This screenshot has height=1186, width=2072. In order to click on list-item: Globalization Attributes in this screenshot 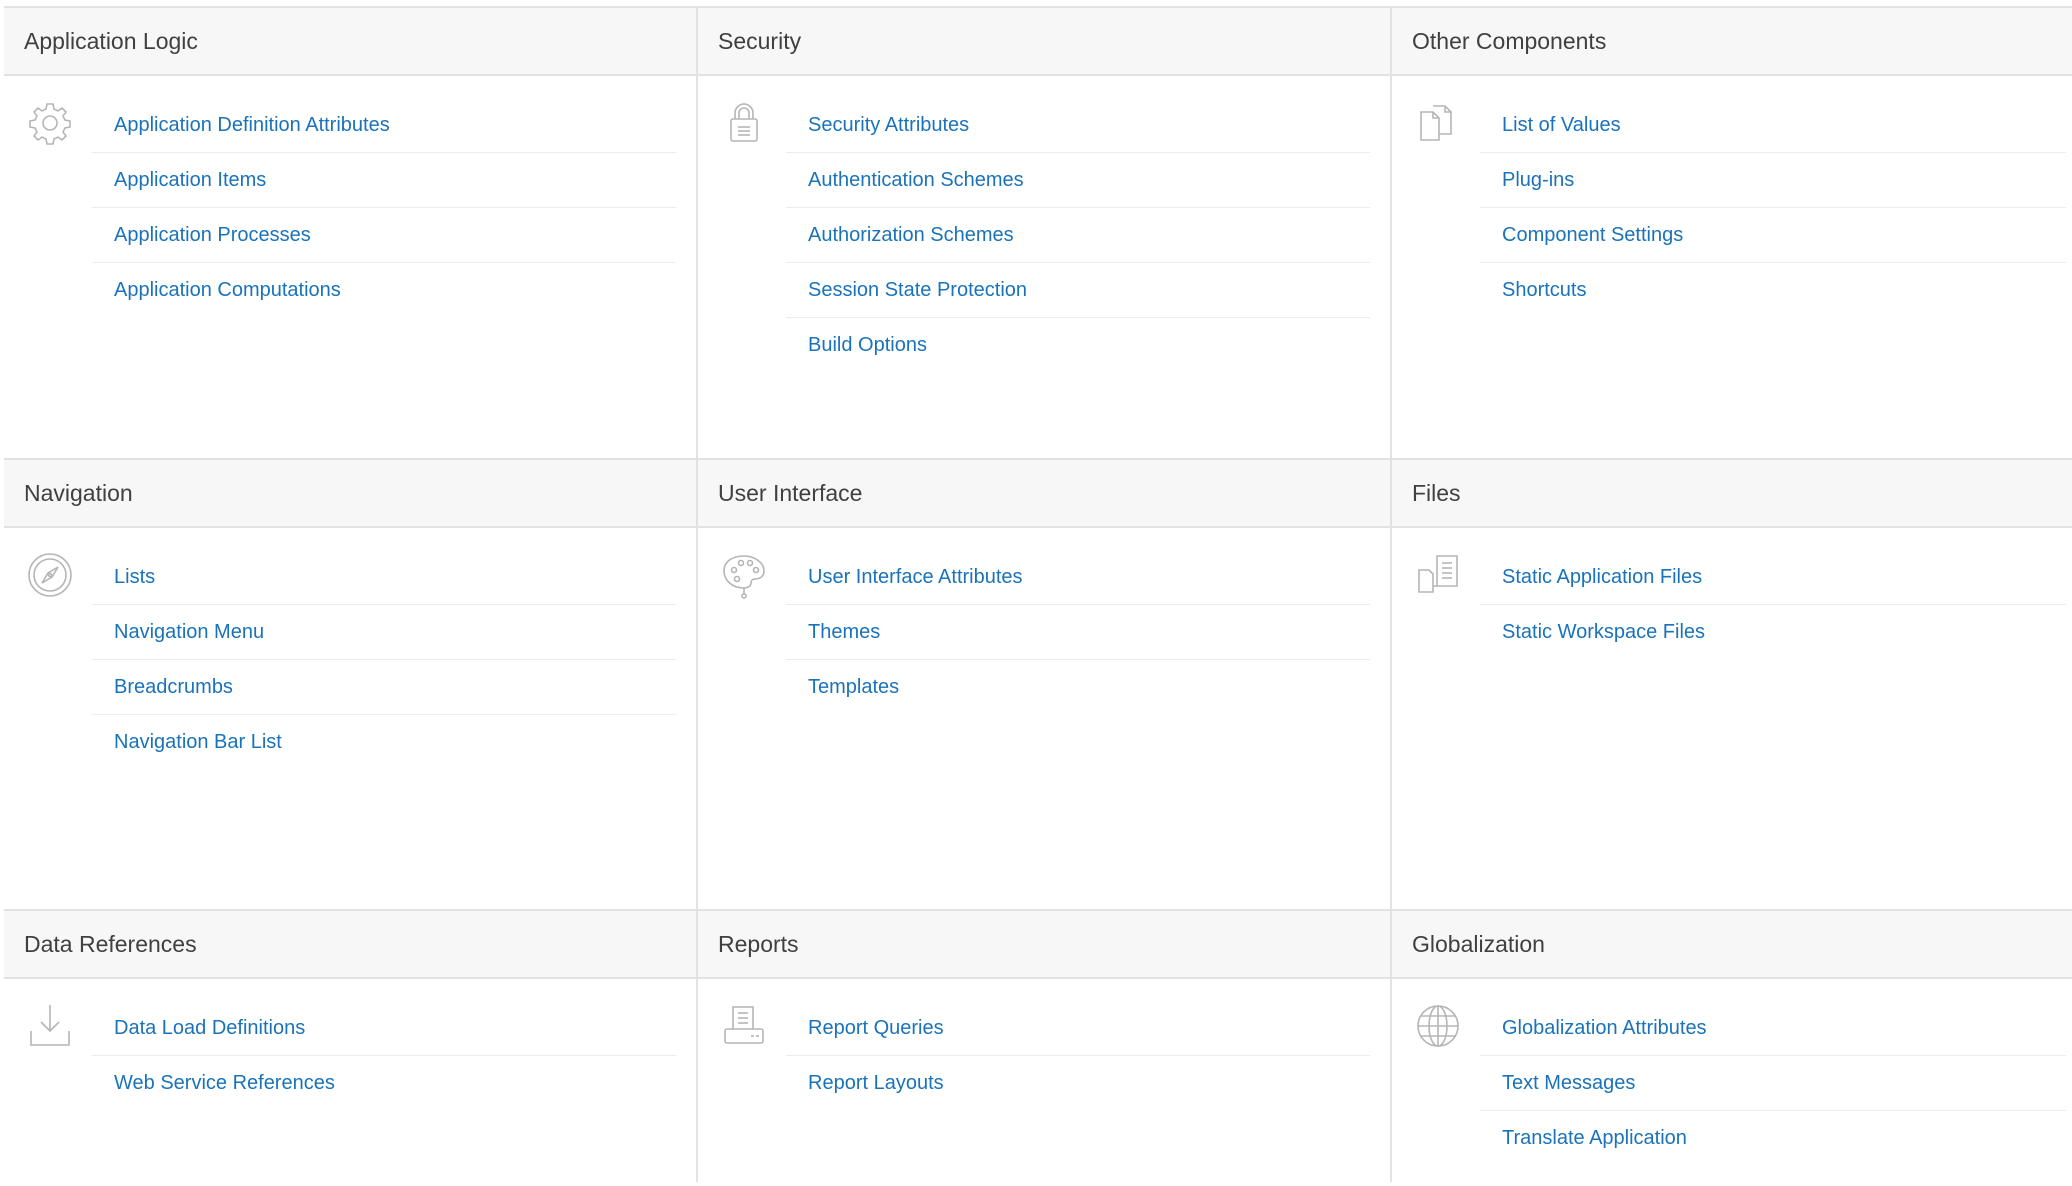, I will do `click(1773, 1028)`.